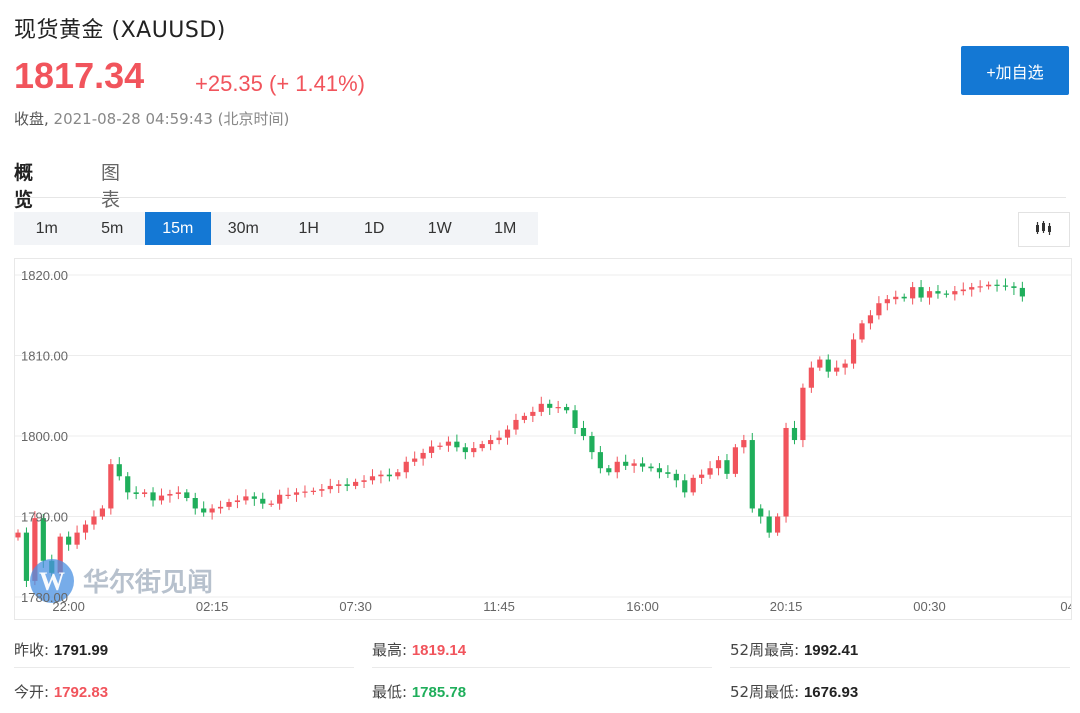  Describe the element at coordinates (47, 228) in the screenshot. I see `period-1m: 1m` at that location.